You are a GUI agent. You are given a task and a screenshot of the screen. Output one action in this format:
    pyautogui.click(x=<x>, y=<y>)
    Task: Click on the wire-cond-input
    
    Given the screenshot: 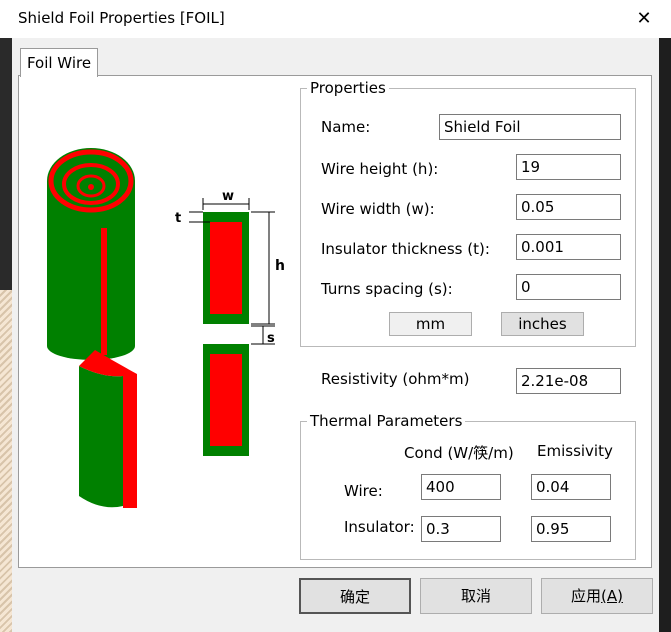 What is the action you would take?
    pyautogui.click(x=461, y=487)
    